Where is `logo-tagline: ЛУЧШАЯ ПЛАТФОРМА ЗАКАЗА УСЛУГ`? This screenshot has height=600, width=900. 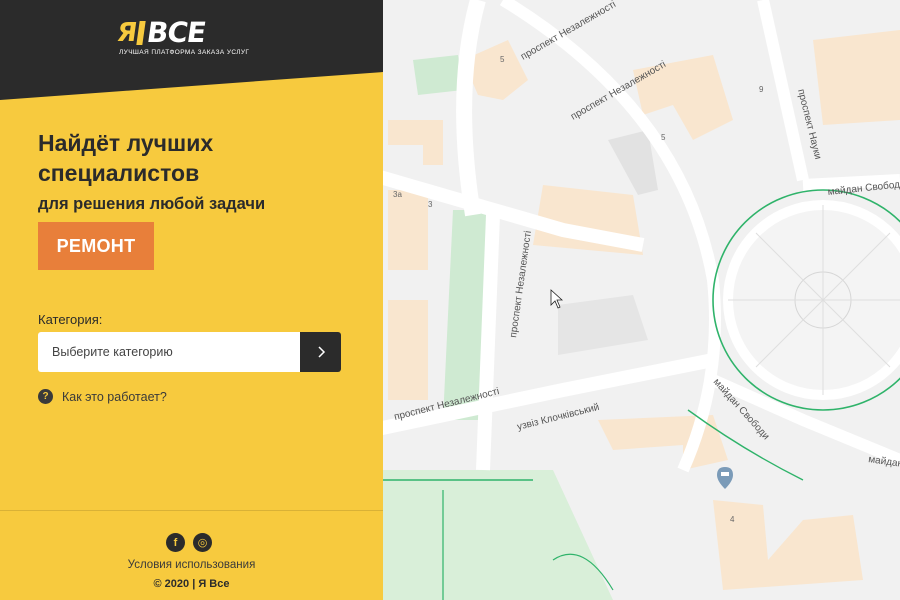 logo-tagline: ЛУЧШАЯ ПЛАТФОРМА ЗАКАЗА УСЛУГ is located at coordinates (184, 52).